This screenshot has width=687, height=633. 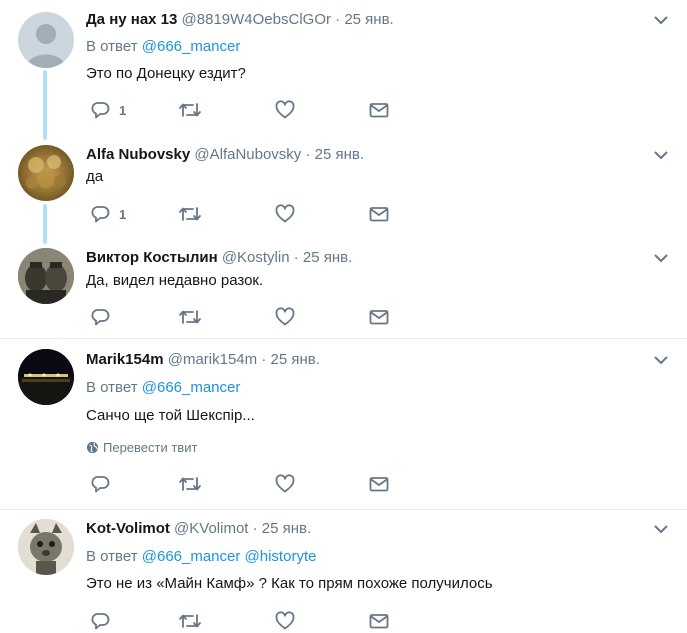 What do you see at coordinates (229, 556) in the screenshot?
I see `reply-handle-link: @666_mancer @historyte` at bounding box center [229, 556].